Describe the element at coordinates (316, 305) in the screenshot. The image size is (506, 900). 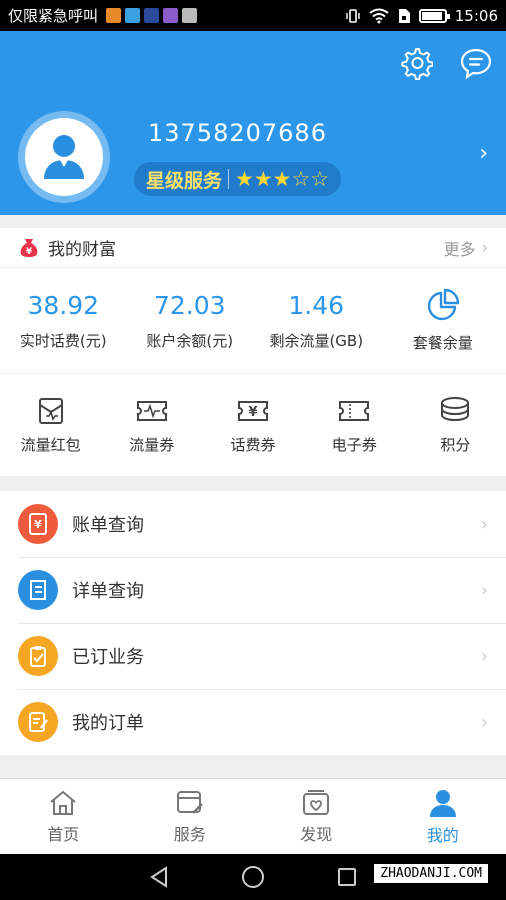
I see `stat-value: 1.46` at that location.